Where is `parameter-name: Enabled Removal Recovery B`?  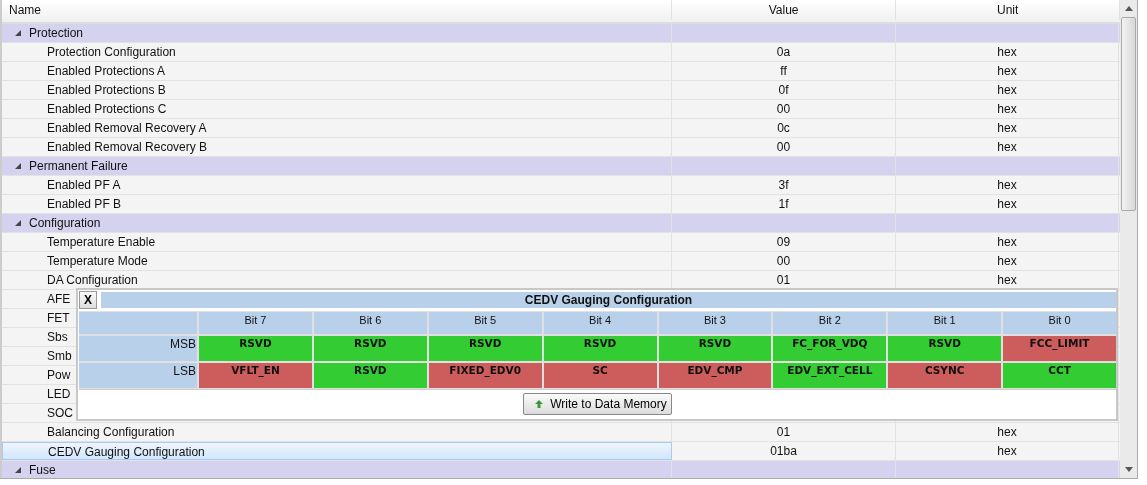
parameter-name: Enabled Removal Recovery B is located at coordinates (337, 147).